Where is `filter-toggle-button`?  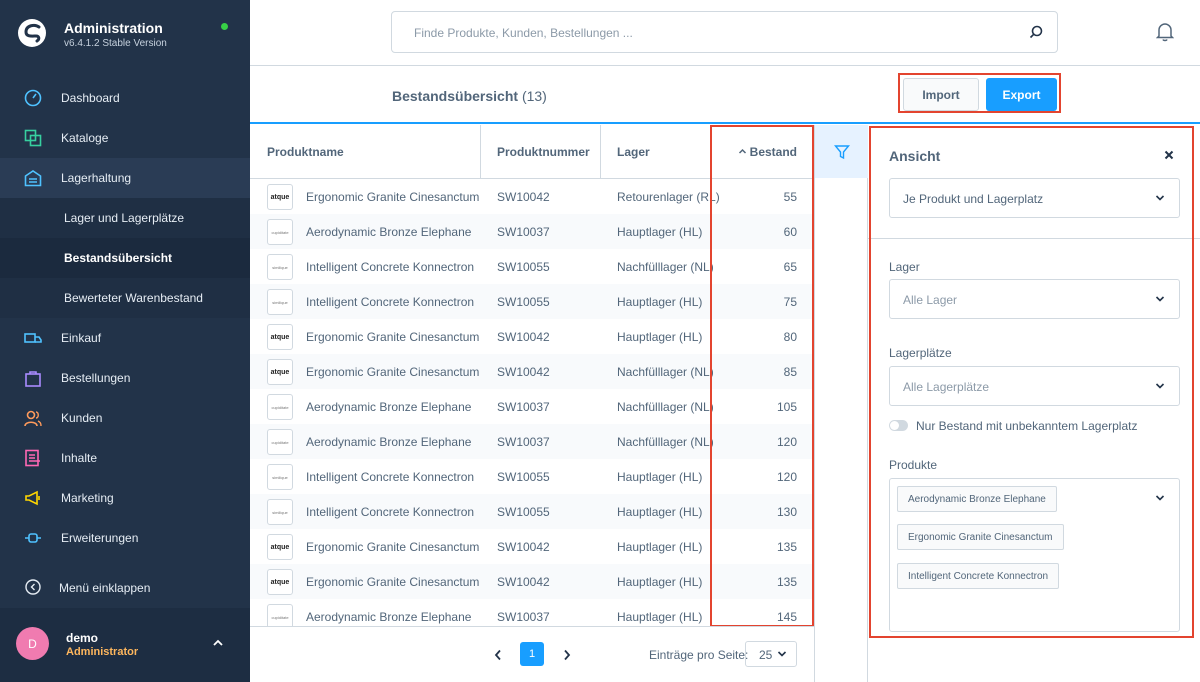 filter-toggle-button is located at coordinates (841, 151).